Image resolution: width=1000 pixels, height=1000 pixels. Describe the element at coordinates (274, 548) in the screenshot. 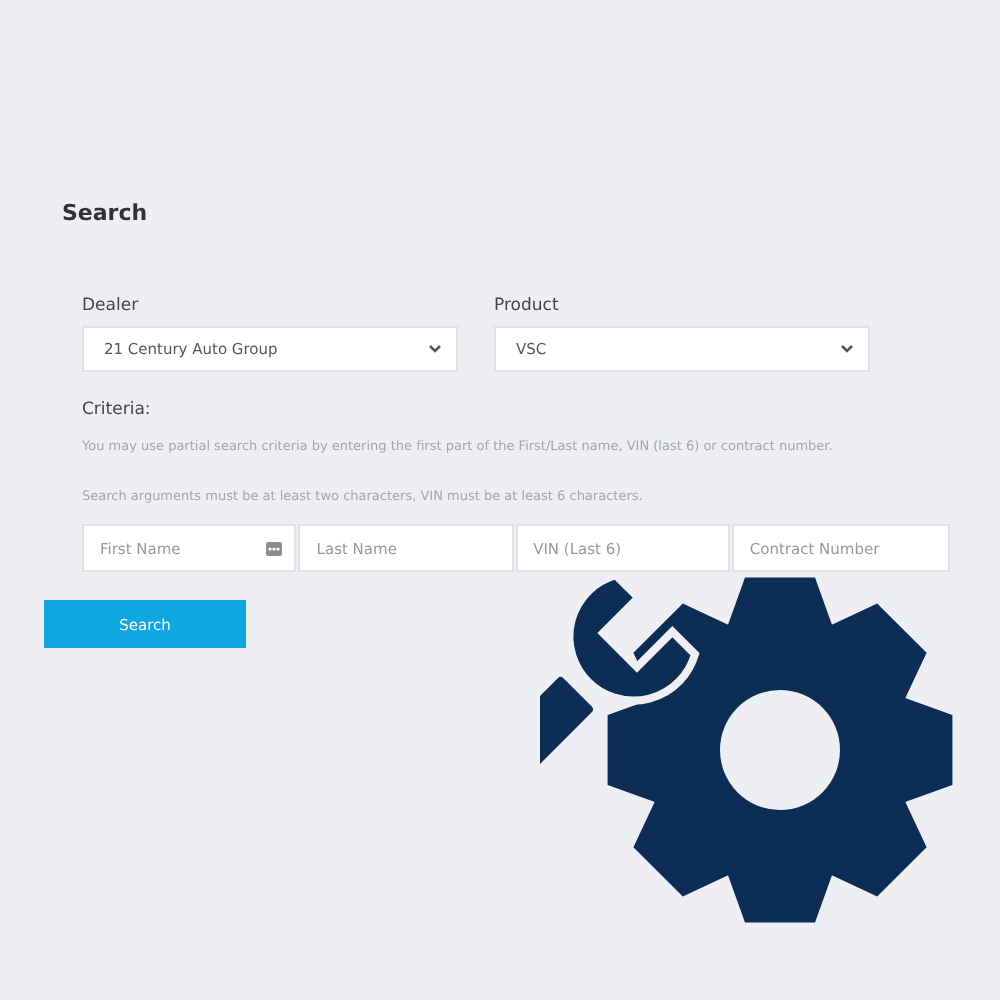

I see `dots-icon` at that location.